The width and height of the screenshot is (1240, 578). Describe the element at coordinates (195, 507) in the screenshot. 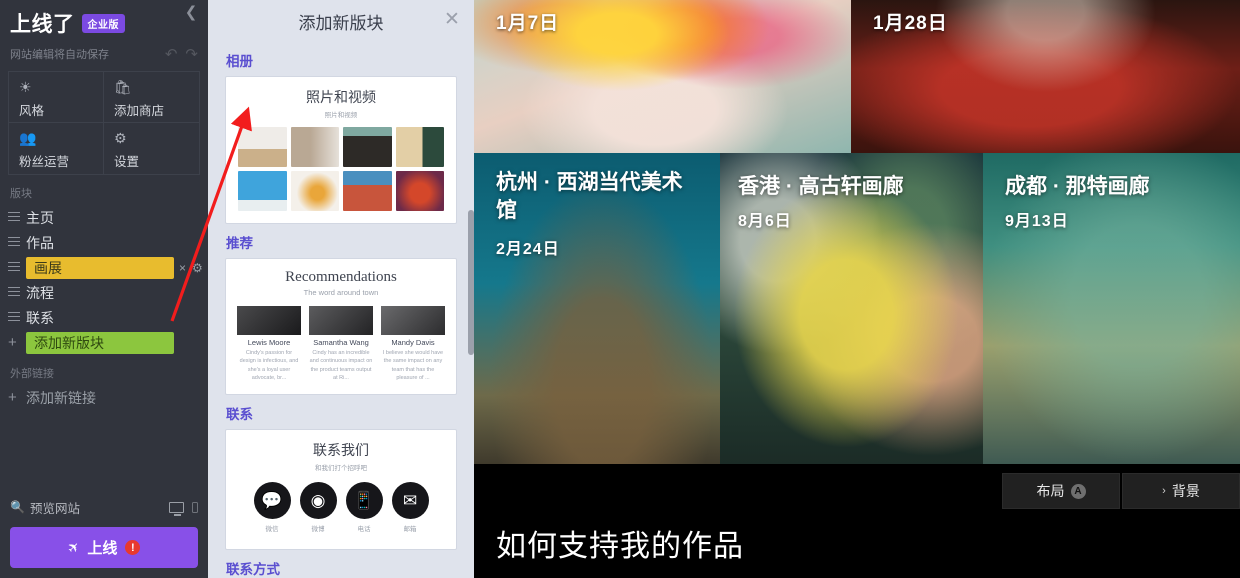

I see `mobile-icon` at that location.